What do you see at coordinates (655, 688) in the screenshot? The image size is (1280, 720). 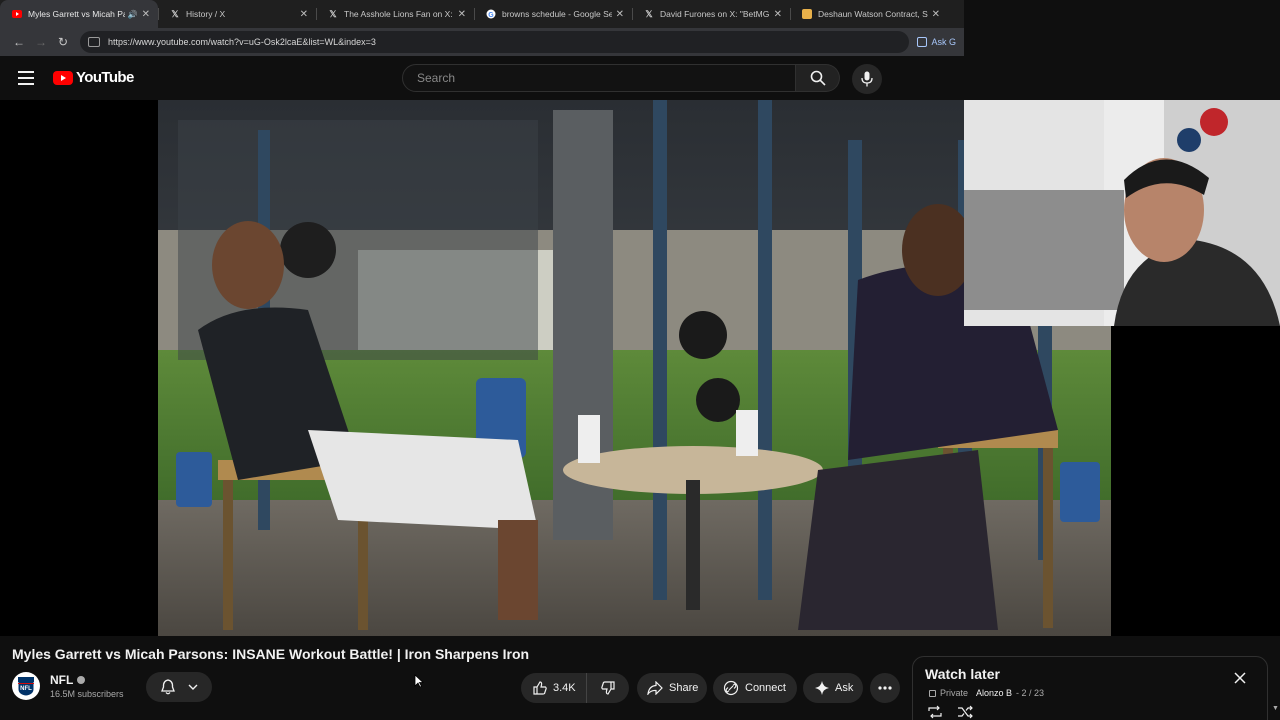 I see `share-icon` at bounding box center [655, 688].